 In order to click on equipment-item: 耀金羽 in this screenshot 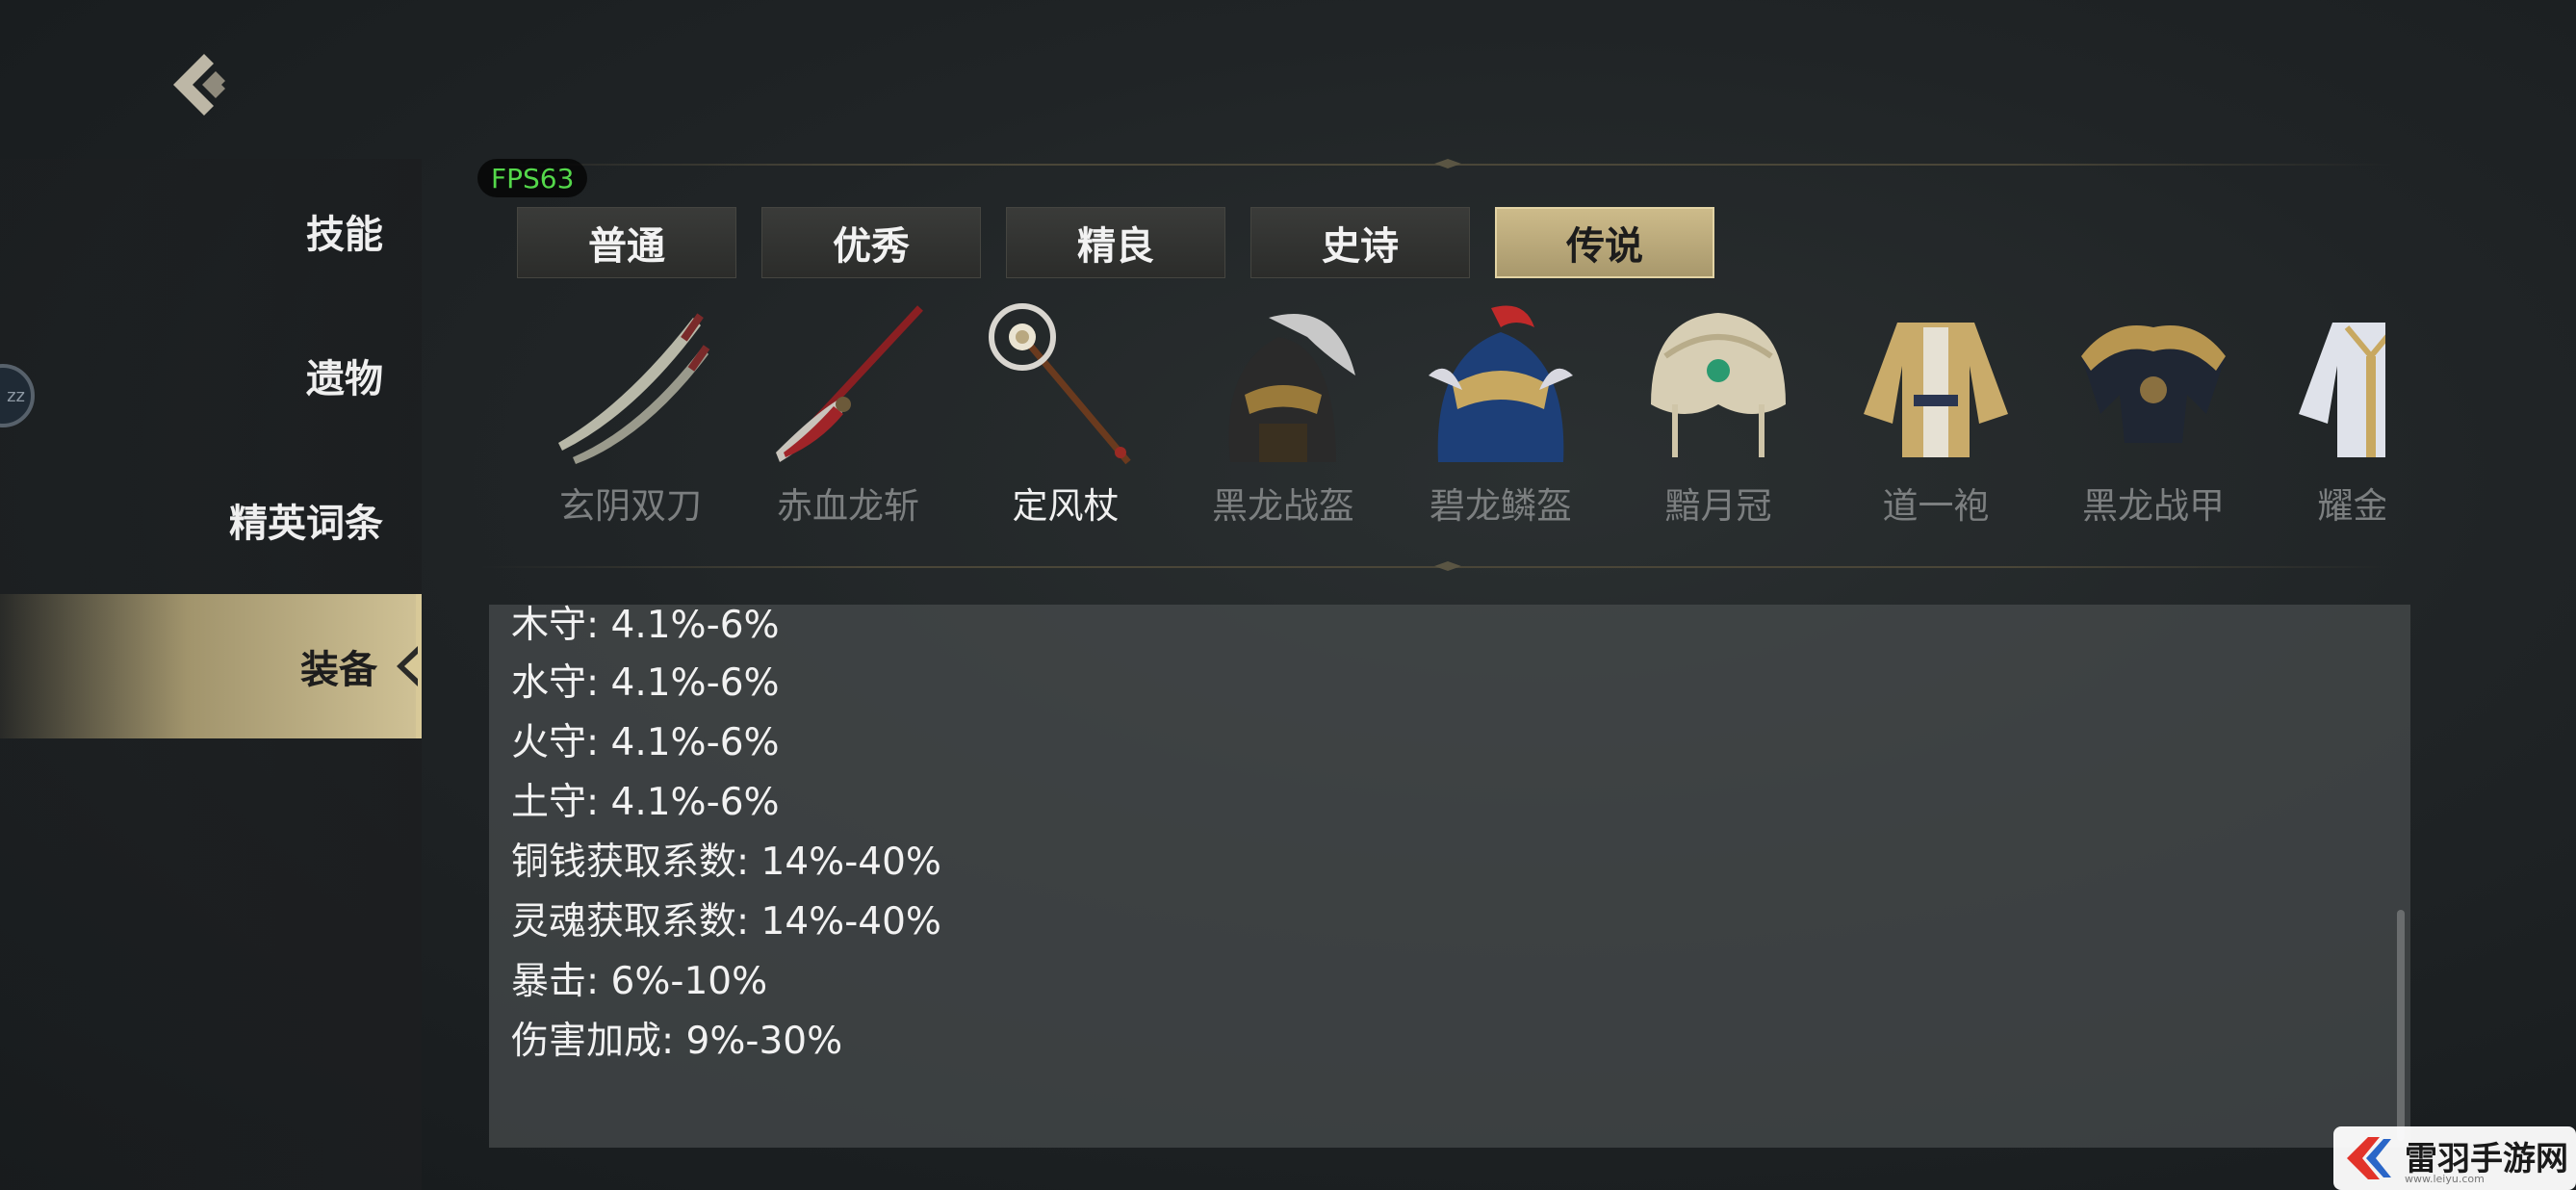, I will do `click(2328, 414)`.